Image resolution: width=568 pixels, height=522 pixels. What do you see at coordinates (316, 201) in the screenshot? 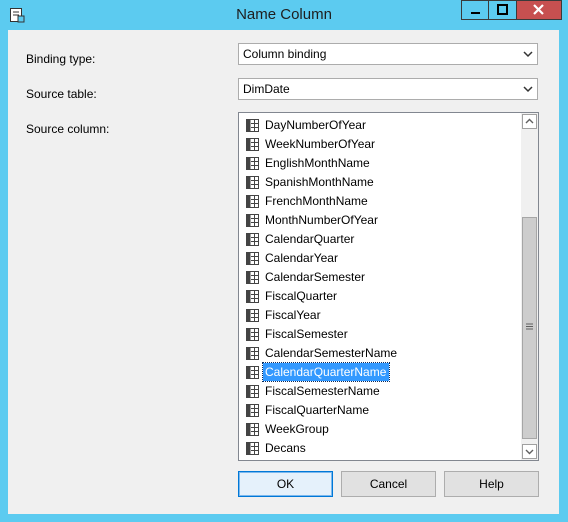
I see `list-item-label: FrenchMonthName` at bounding box center [316, 201].